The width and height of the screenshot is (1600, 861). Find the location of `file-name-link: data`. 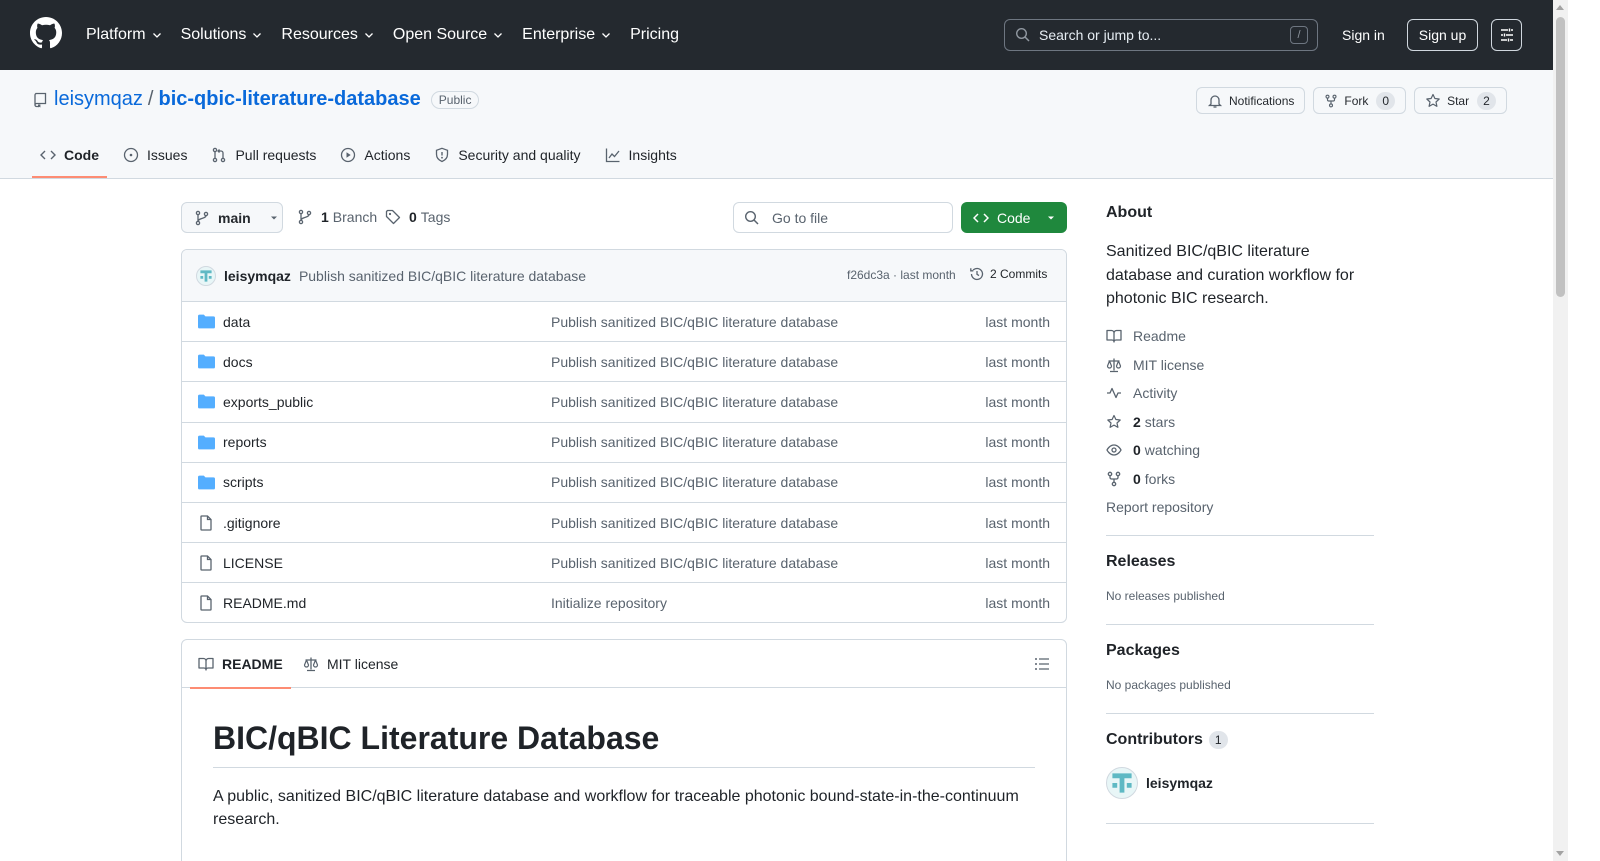

file-name-link: data is located at coordinates (236, 322).